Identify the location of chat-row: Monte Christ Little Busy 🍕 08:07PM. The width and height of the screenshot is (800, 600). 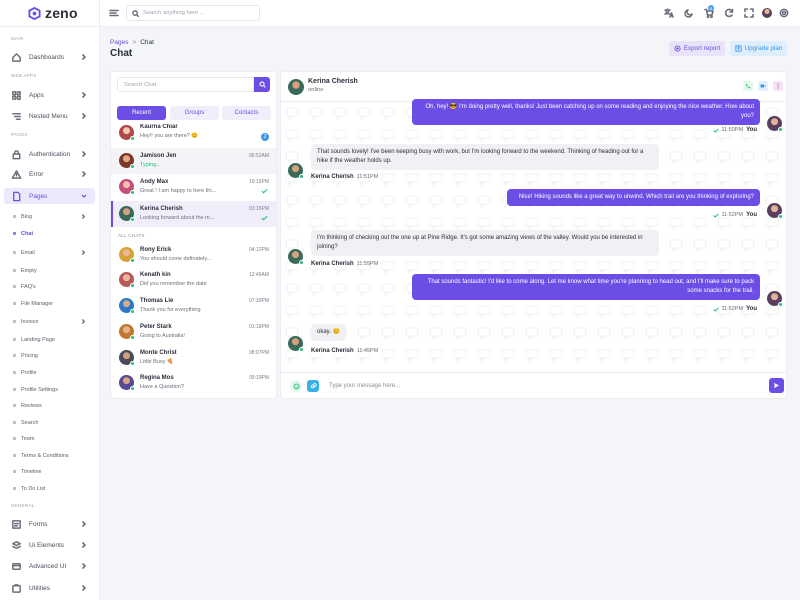
(193, 358).